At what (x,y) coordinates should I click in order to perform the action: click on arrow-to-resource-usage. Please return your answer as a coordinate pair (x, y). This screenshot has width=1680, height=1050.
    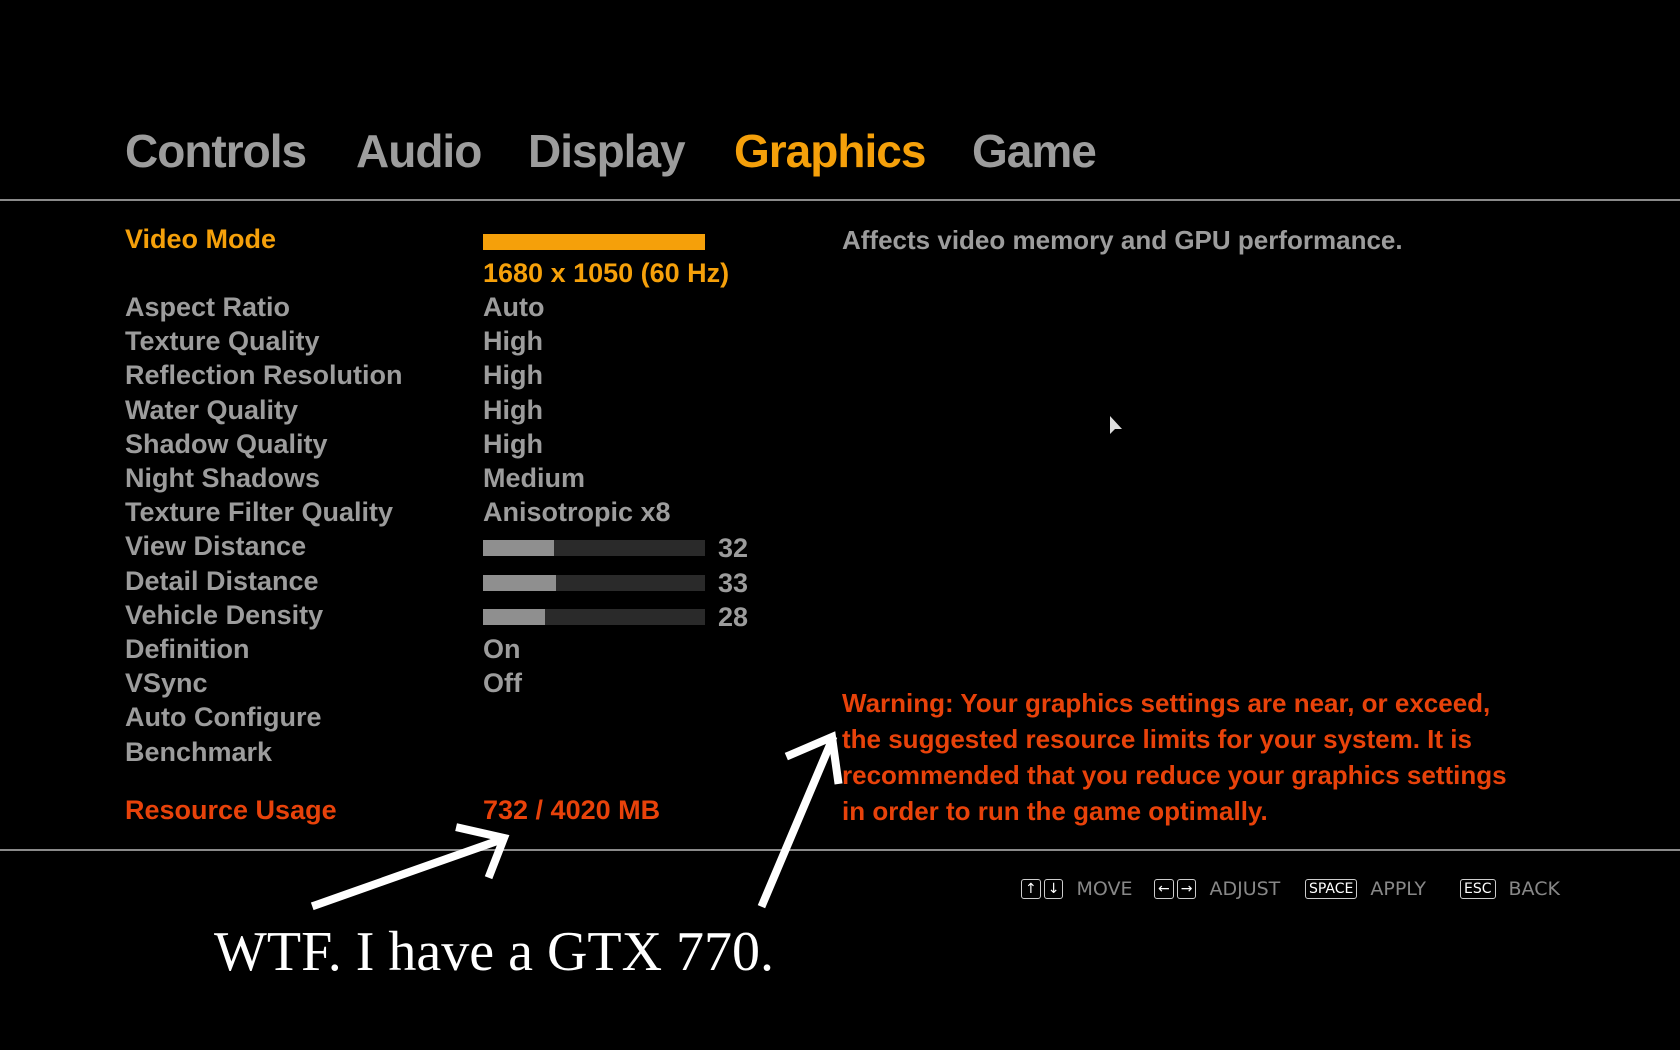
    Looking at the image, I should click on (408, 872).